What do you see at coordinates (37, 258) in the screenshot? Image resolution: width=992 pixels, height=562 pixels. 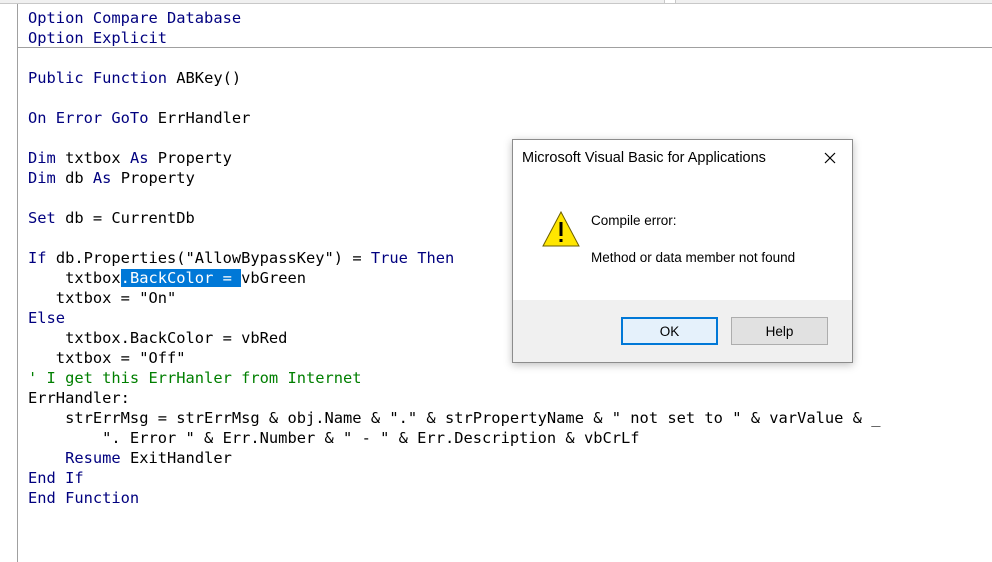 I see `keyword-text: If` at bounding box center [37, 258].